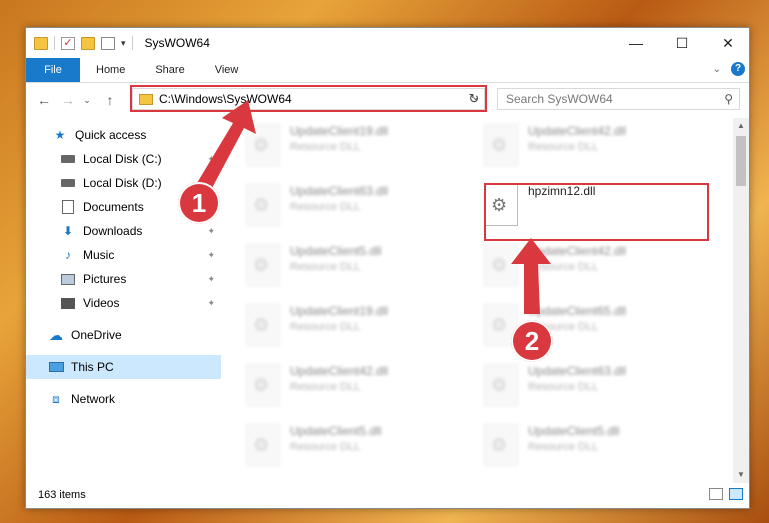 The width and height of the screenshot is (769, 523). Describe the element at coordinates (68, 255) in the screenshot. I see `music-icon: ♪` at that location.